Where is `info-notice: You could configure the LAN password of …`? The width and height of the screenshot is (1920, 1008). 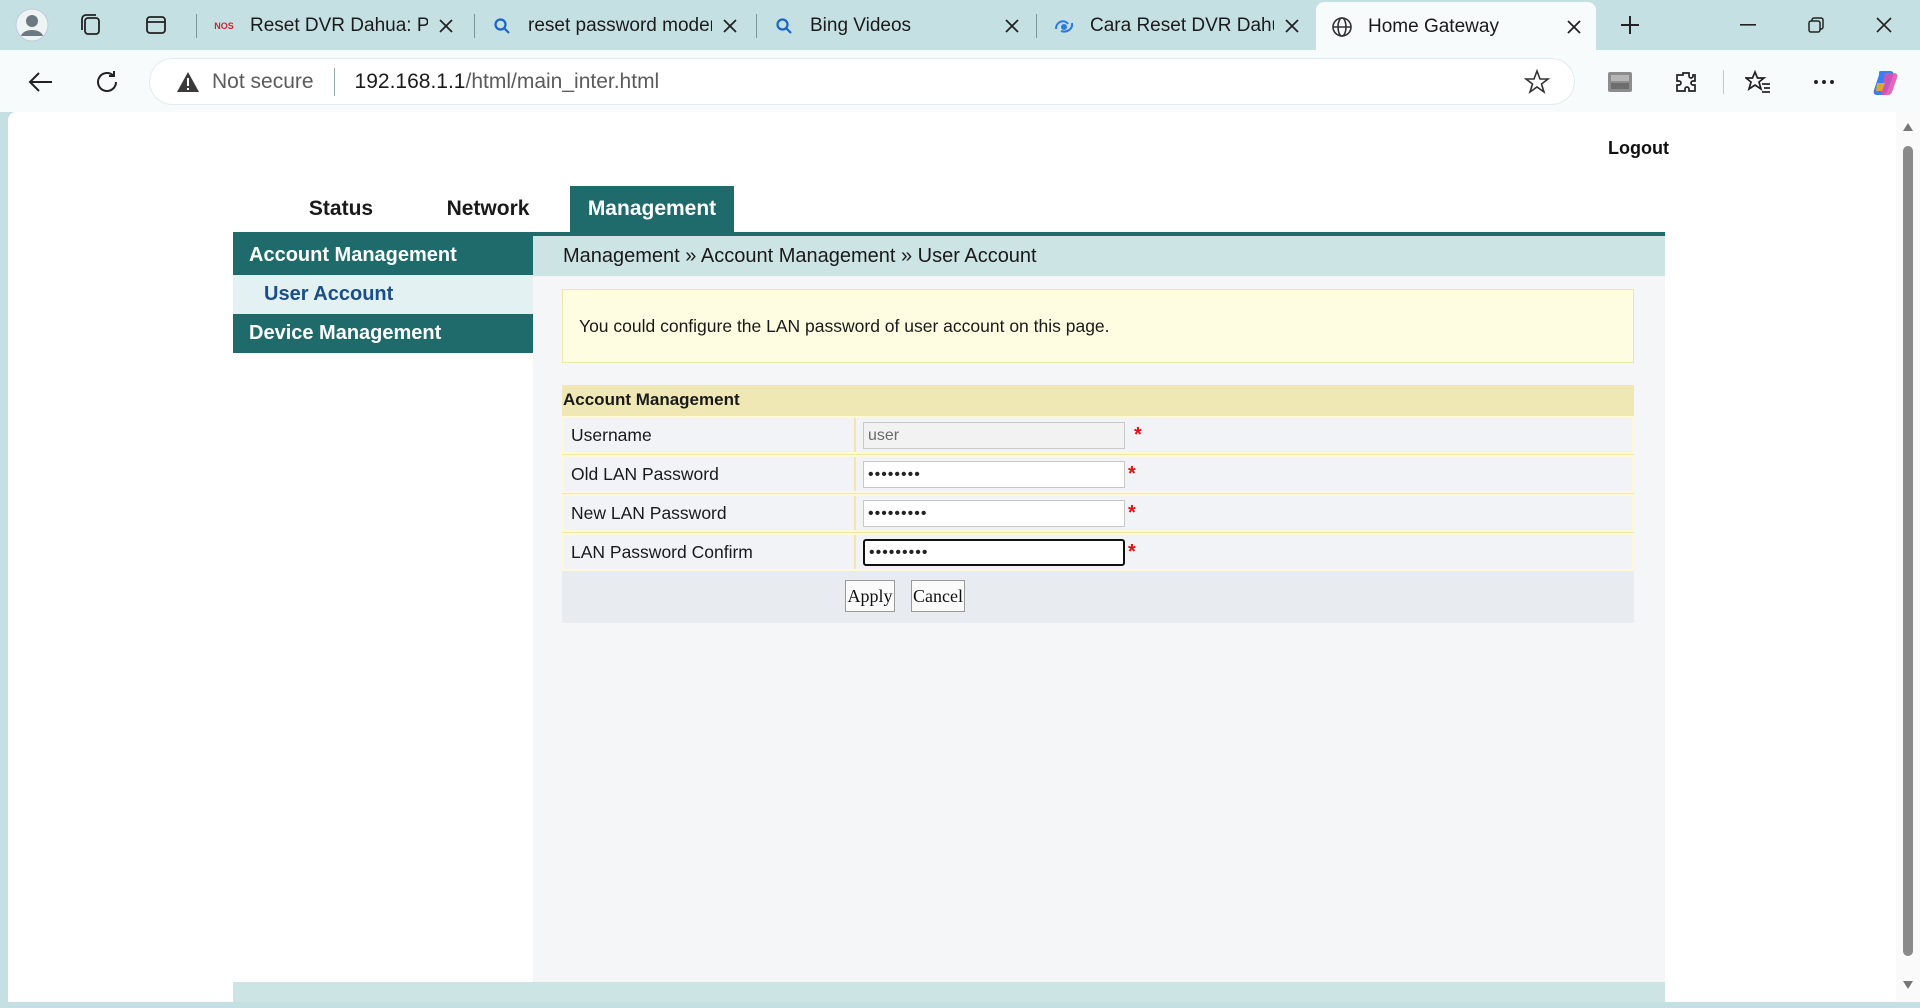 info-notice: You could configure the LAN password of … is located at coordinates (1098, 326).